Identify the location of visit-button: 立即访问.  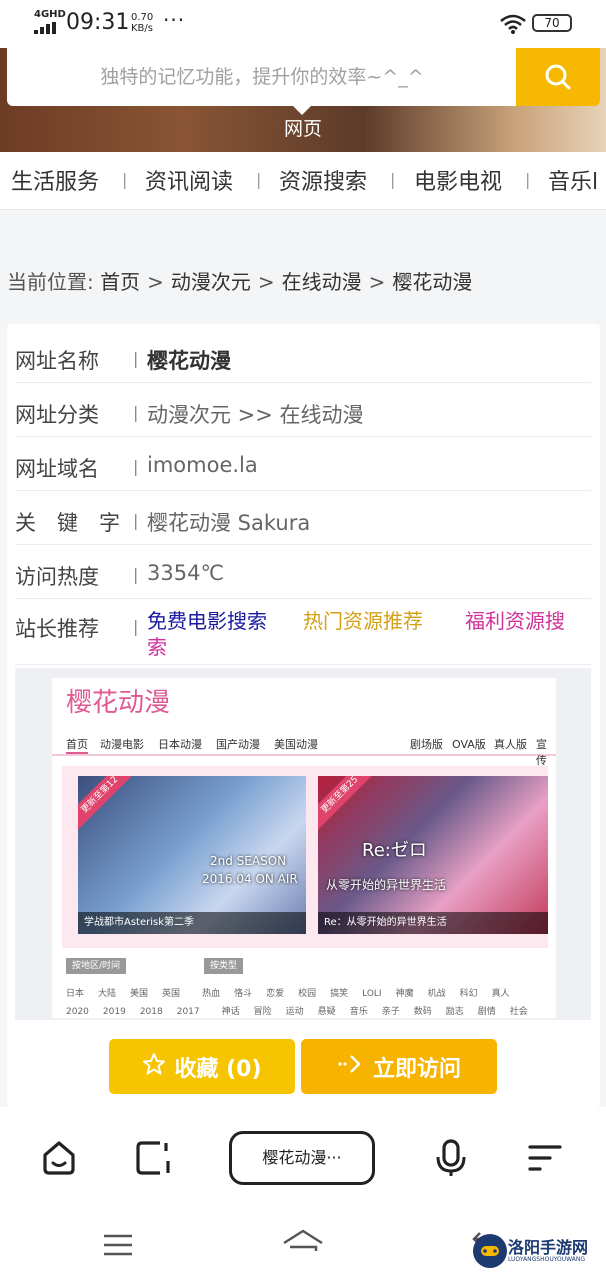
(399, 1066).